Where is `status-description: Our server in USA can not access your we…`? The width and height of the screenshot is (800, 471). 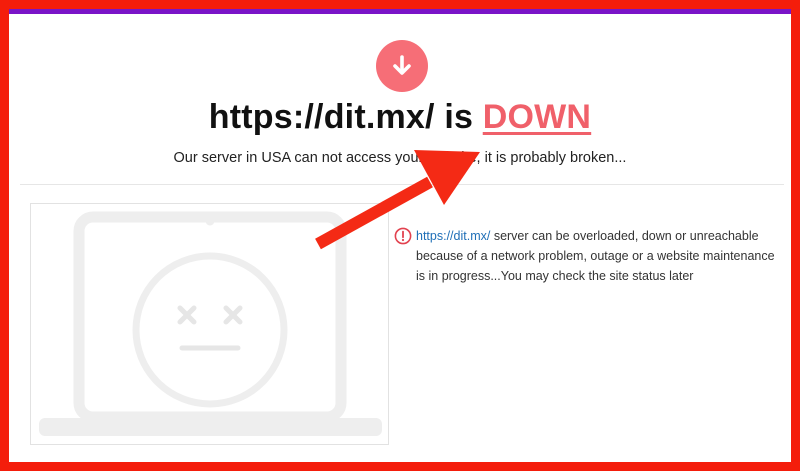 status-description: Our server in USA can not access your we… is located at coordinates (400, 158).